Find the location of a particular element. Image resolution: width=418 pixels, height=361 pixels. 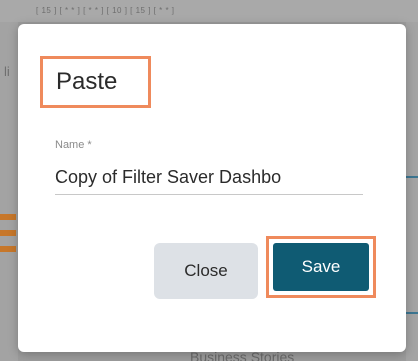

background-left-text: li is located at coordinates (7, 71).